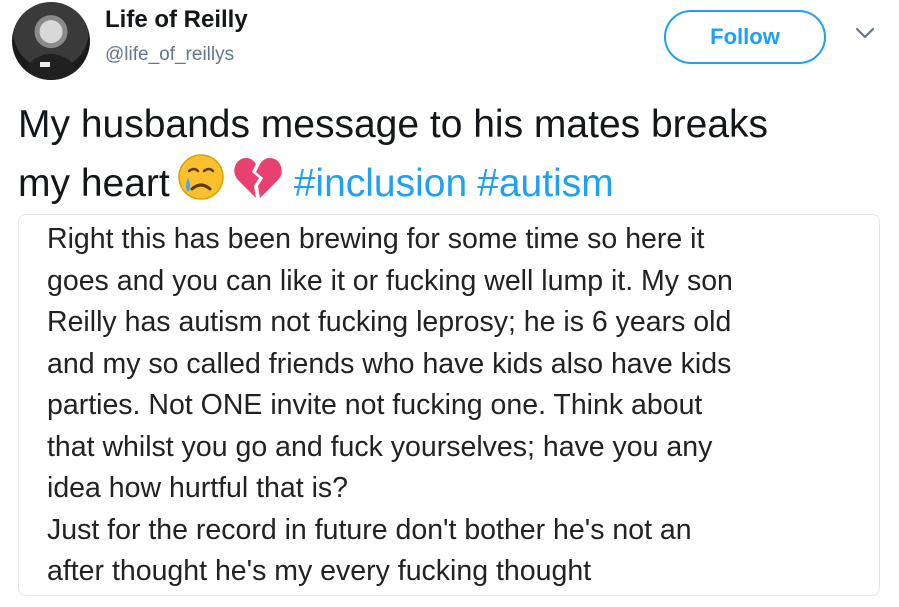 The height and width of the screenshot is (607, 899). I want to click on user-handle: @life_of_reillys, so click(169, 55).